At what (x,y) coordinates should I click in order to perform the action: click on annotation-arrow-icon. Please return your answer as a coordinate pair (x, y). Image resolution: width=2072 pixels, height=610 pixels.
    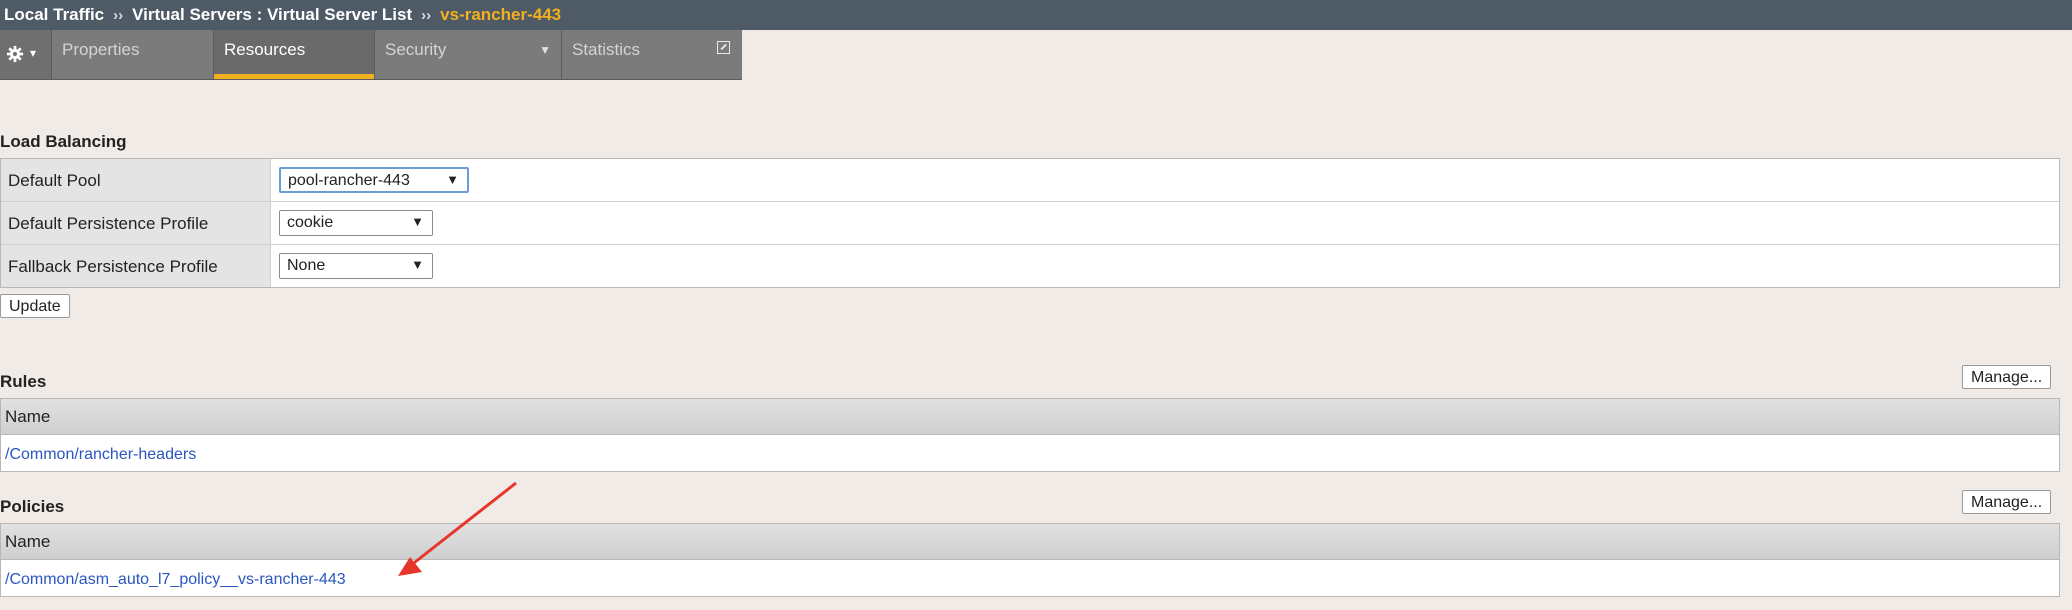
    Looking at the image, I should click on (457, 528).